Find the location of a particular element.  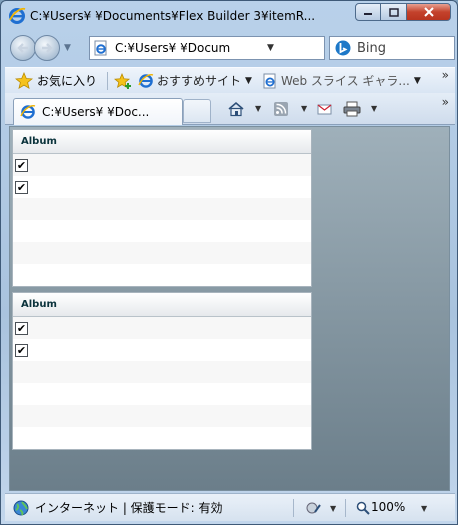

forward-arrow-icon is located at coordinates (47, 48).